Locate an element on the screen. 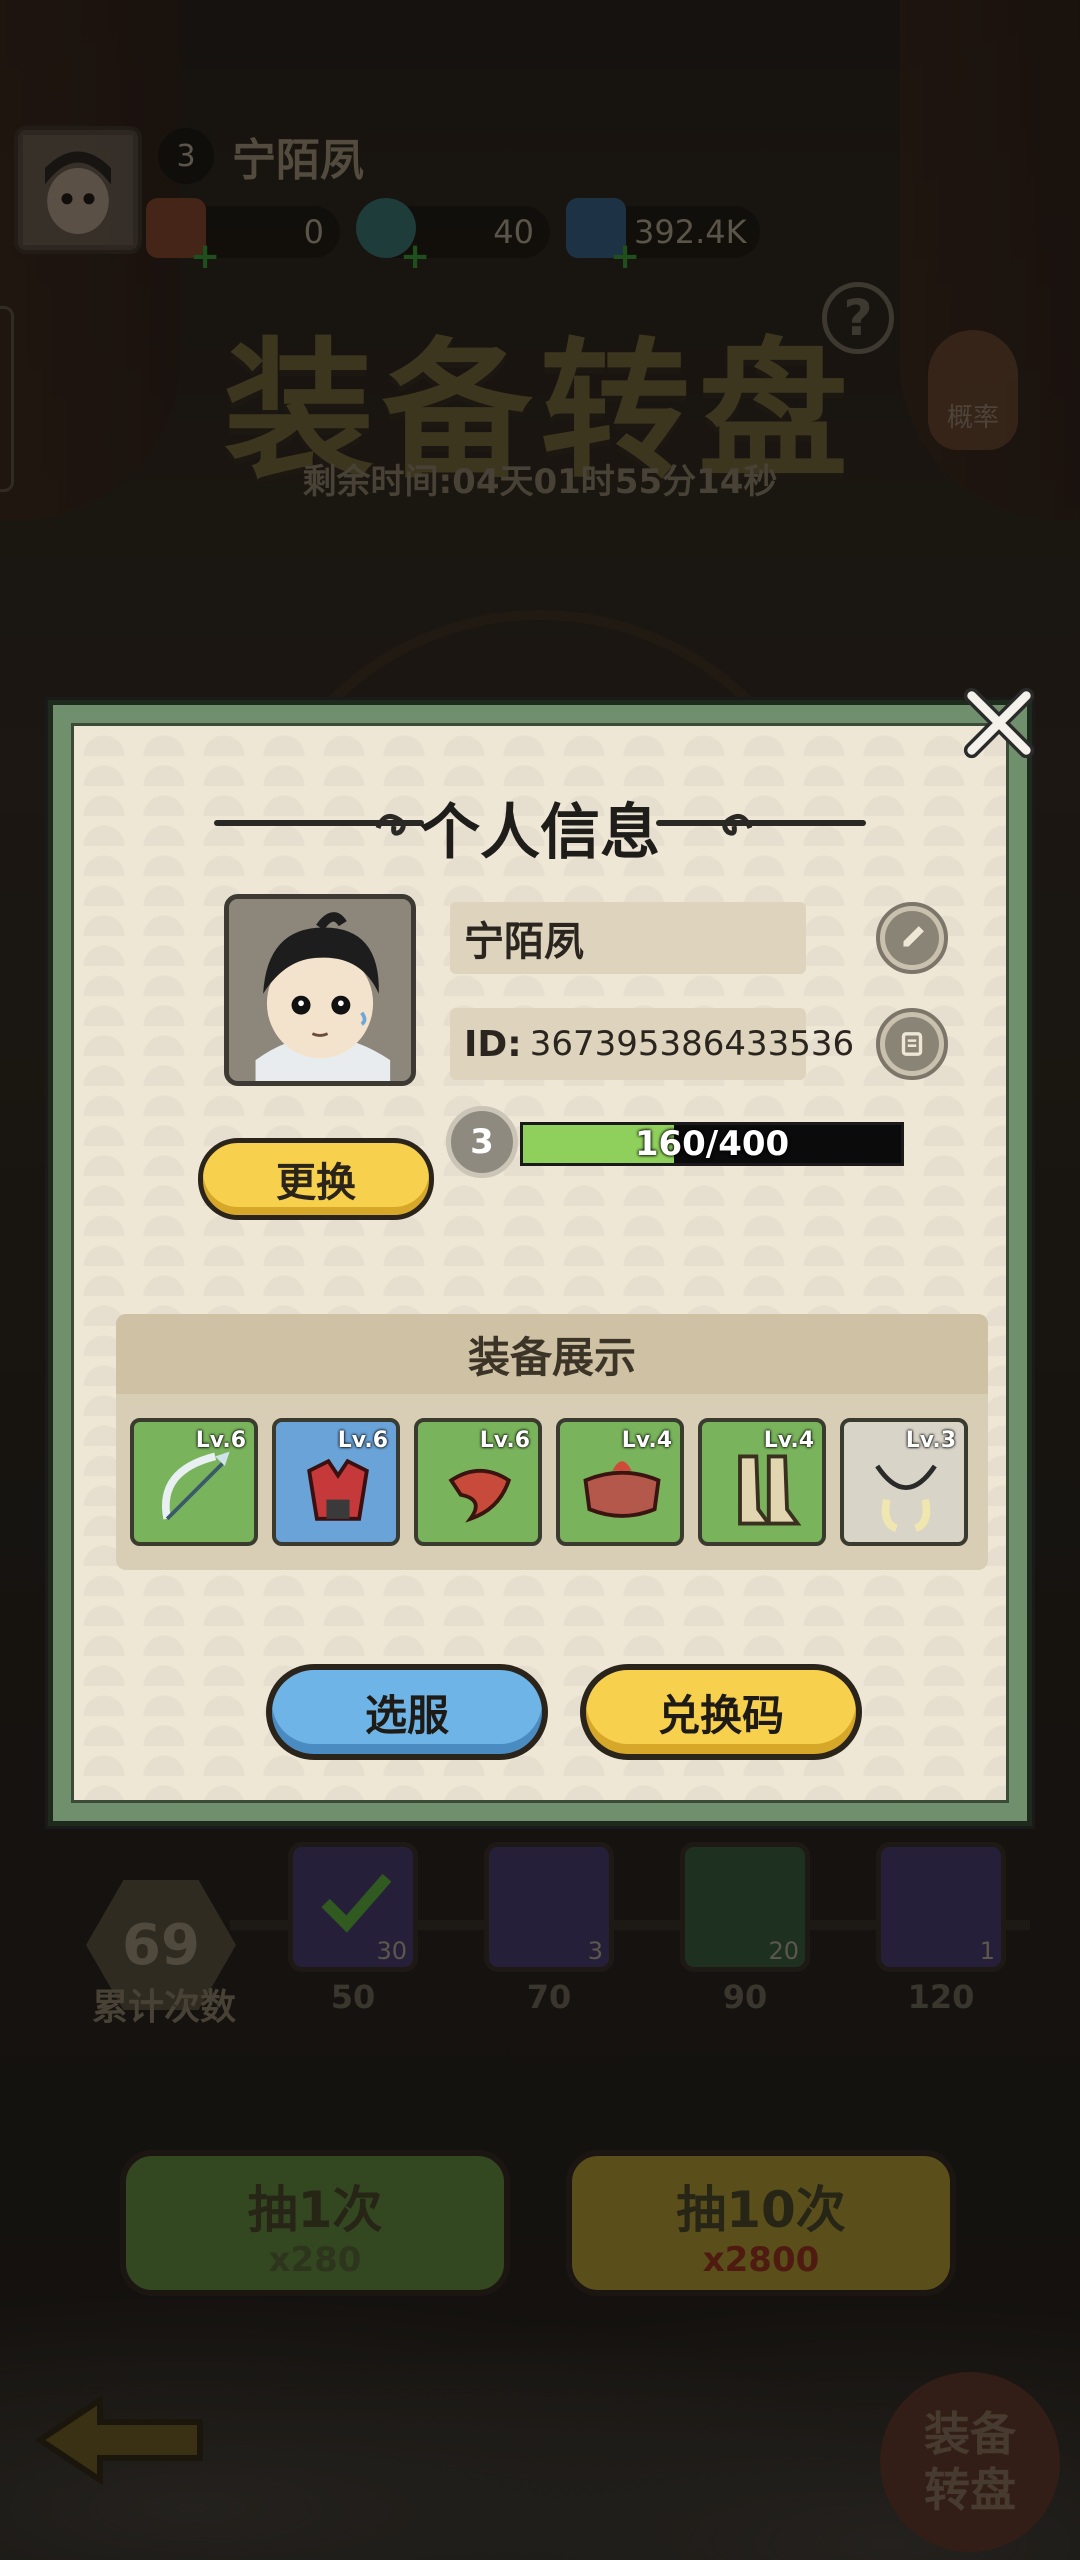  character-portrait-icon is located at coordinates (320, 990).